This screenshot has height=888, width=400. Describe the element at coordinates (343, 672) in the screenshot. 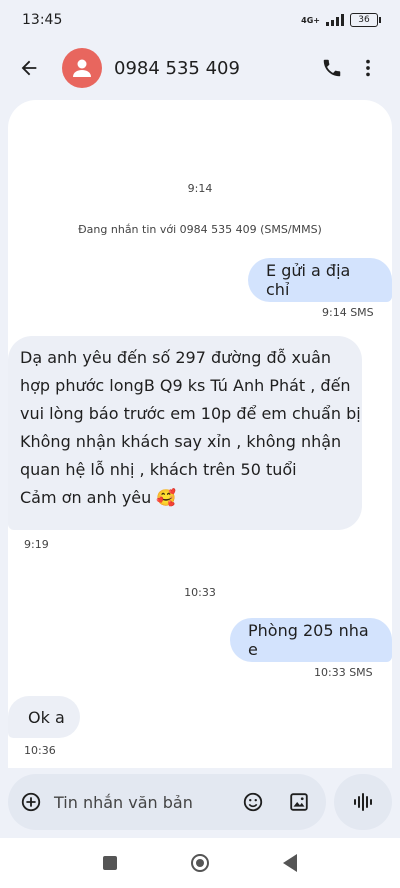

I see `message-meta: 10:33 SMS` at that location.